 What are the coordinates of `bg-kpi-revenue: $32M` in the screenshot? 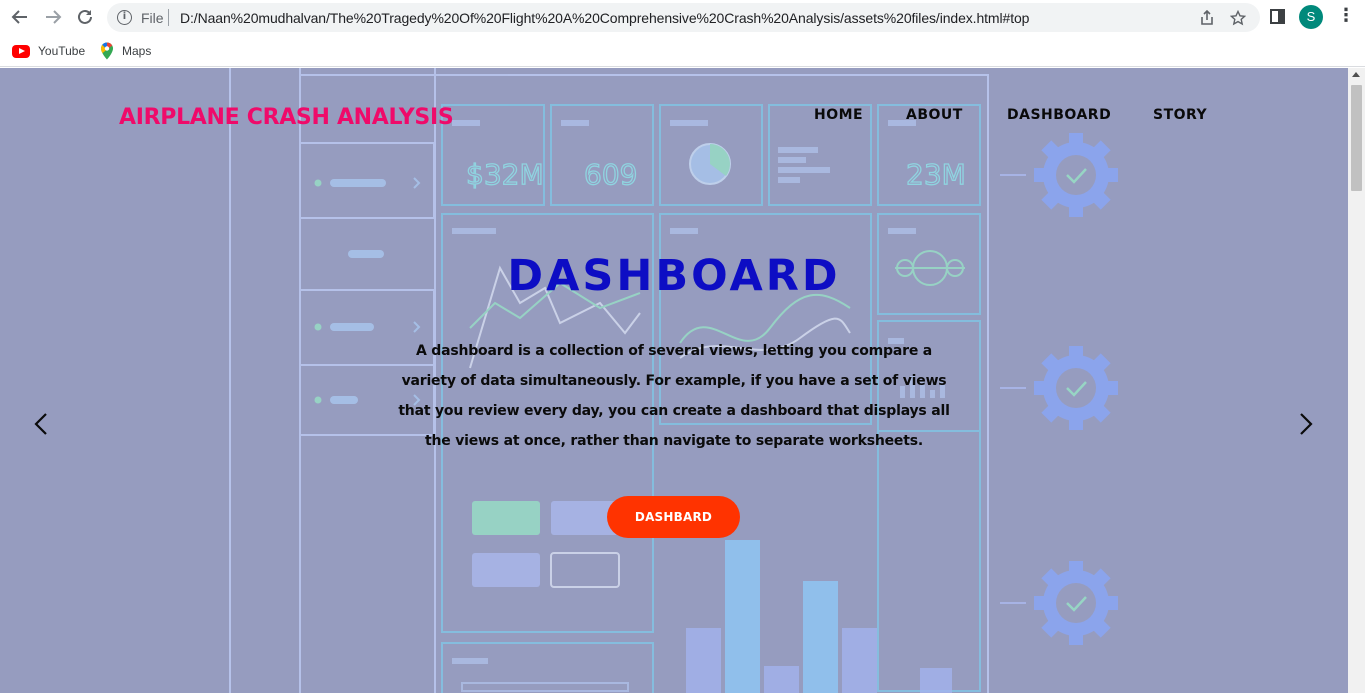 It's located at (505, 174).